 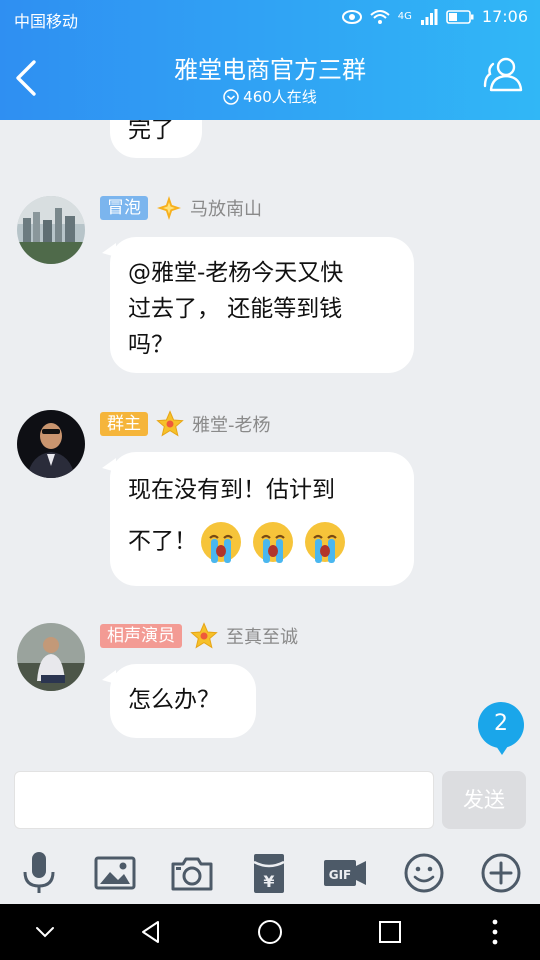 I want to click on wifi-icon, so click(x=380, y=16).